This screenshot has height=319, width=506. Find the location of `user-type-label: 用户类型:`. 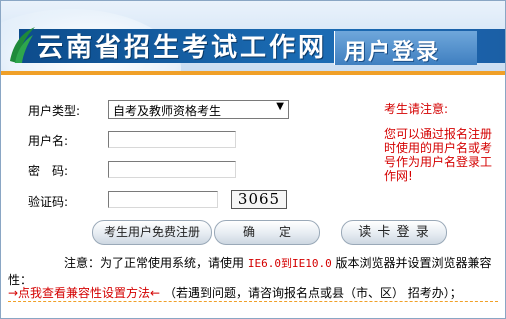

user-type-label: 用户类型: is located at coordinates (54, 111).